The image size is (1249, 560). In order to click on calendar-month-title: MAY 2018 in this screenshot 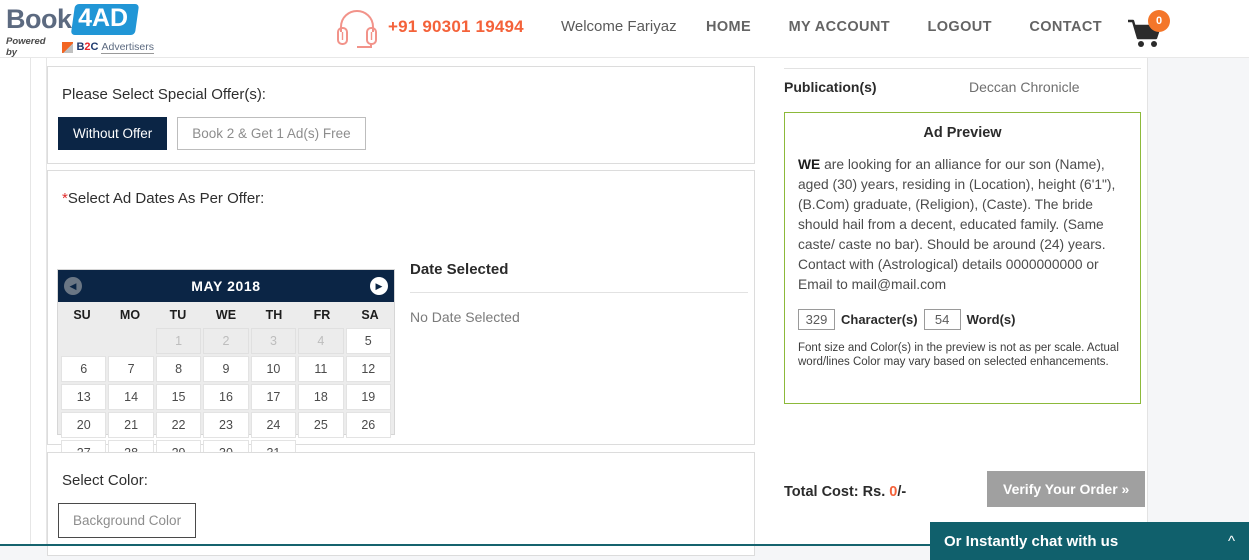, I will do `click(226, 286)`.